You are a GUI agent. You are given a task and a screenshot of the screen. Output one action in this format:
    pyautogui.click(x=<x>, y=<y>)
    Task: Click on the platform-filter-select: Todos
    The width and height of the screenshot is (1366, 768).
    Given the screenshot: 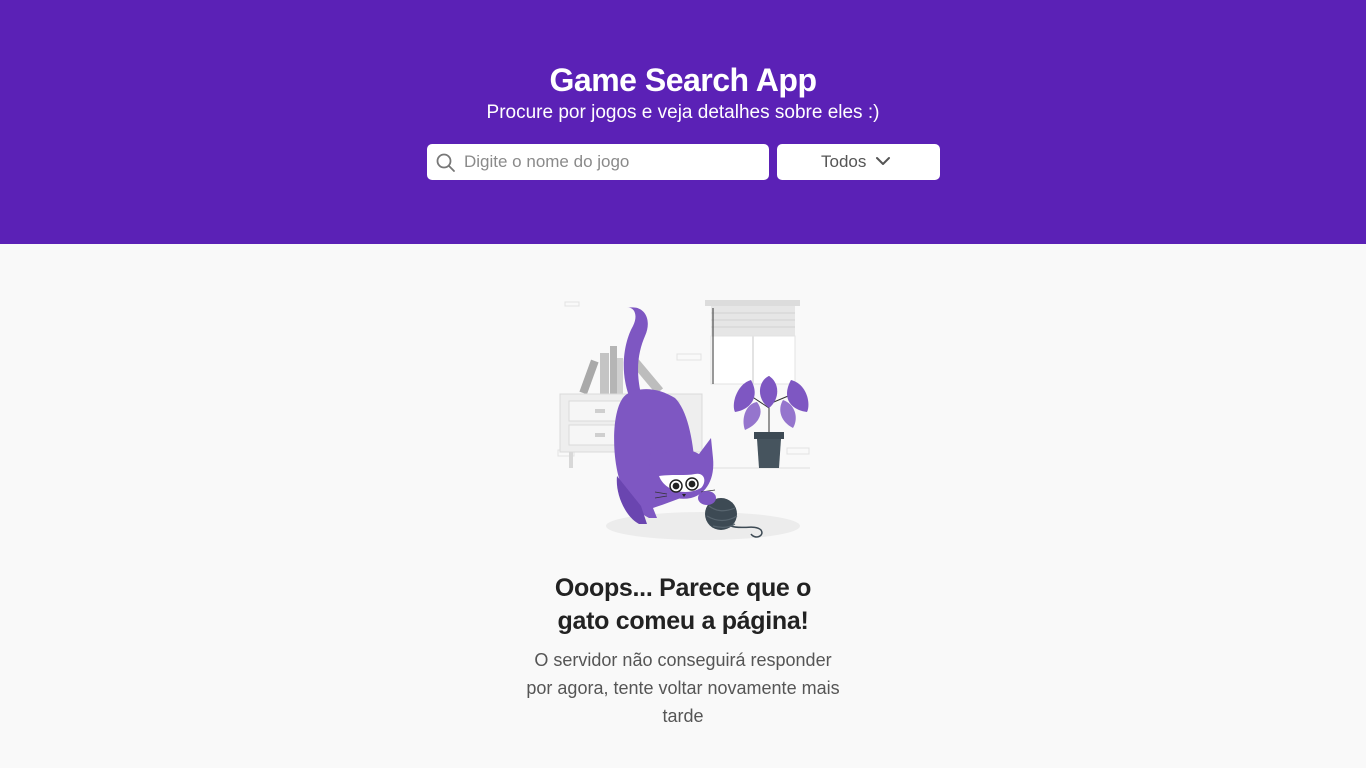 What is the action you would take?
    pyautogui.click(x=858, y=162)
    